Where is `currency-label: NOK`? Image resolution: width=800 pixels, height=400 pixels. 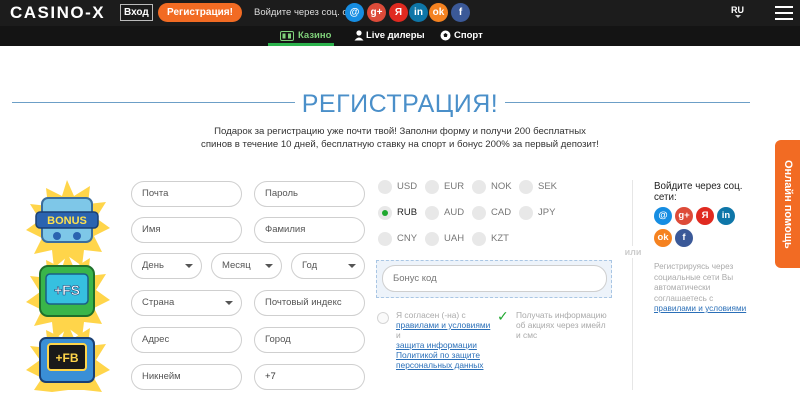
currency-label: NOK is located at coordinates (501, 186).